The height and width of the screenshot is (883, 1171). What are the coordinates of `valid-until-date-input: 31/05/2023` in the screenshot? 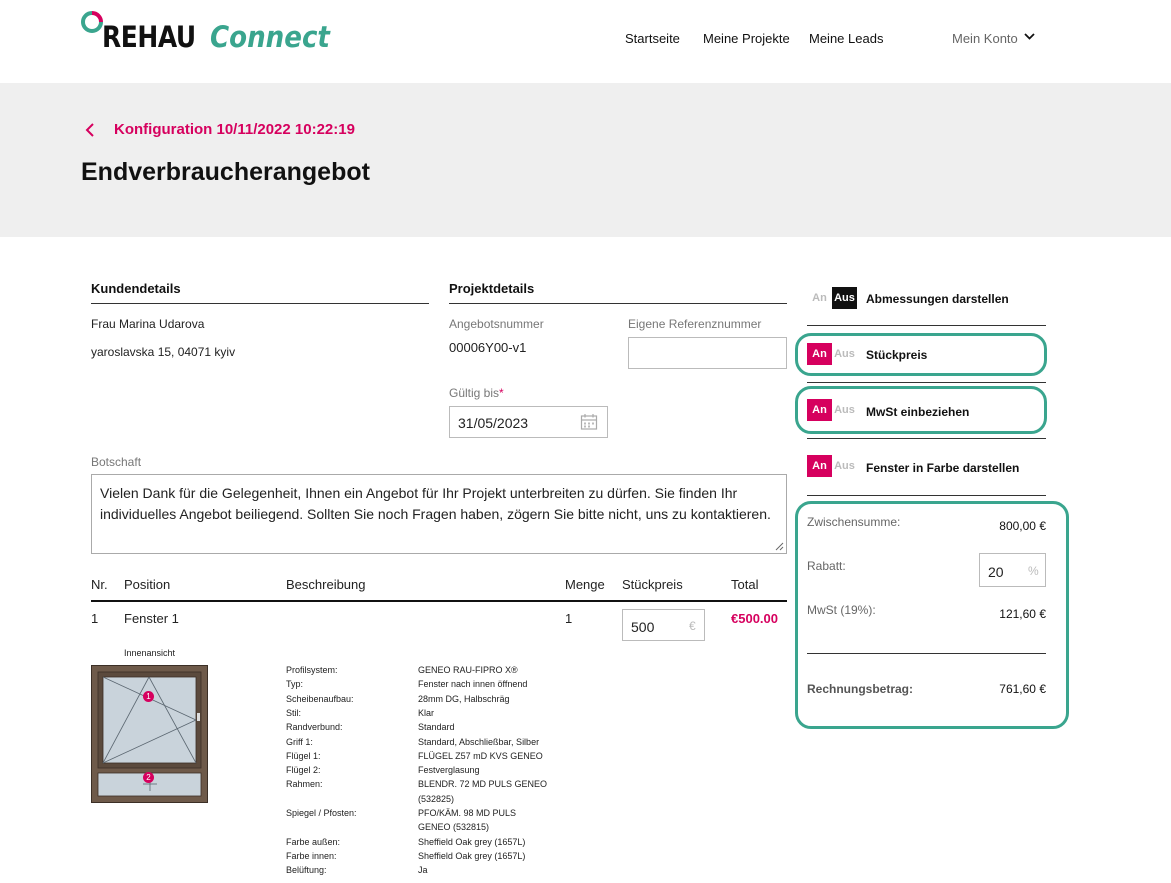 It's located at (528, 422).